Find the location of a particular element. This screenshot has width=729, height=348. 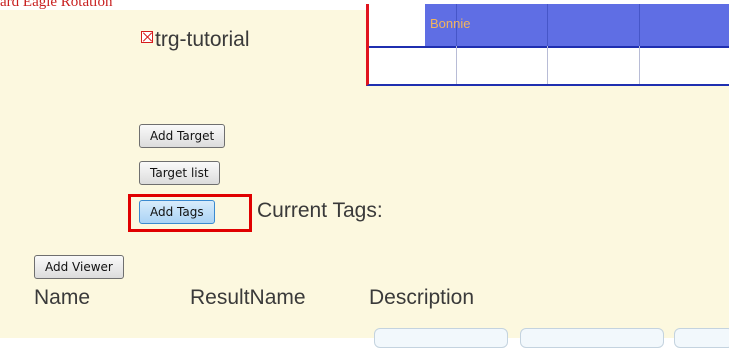

broken-image-icon is located at coordinates (147, 37).